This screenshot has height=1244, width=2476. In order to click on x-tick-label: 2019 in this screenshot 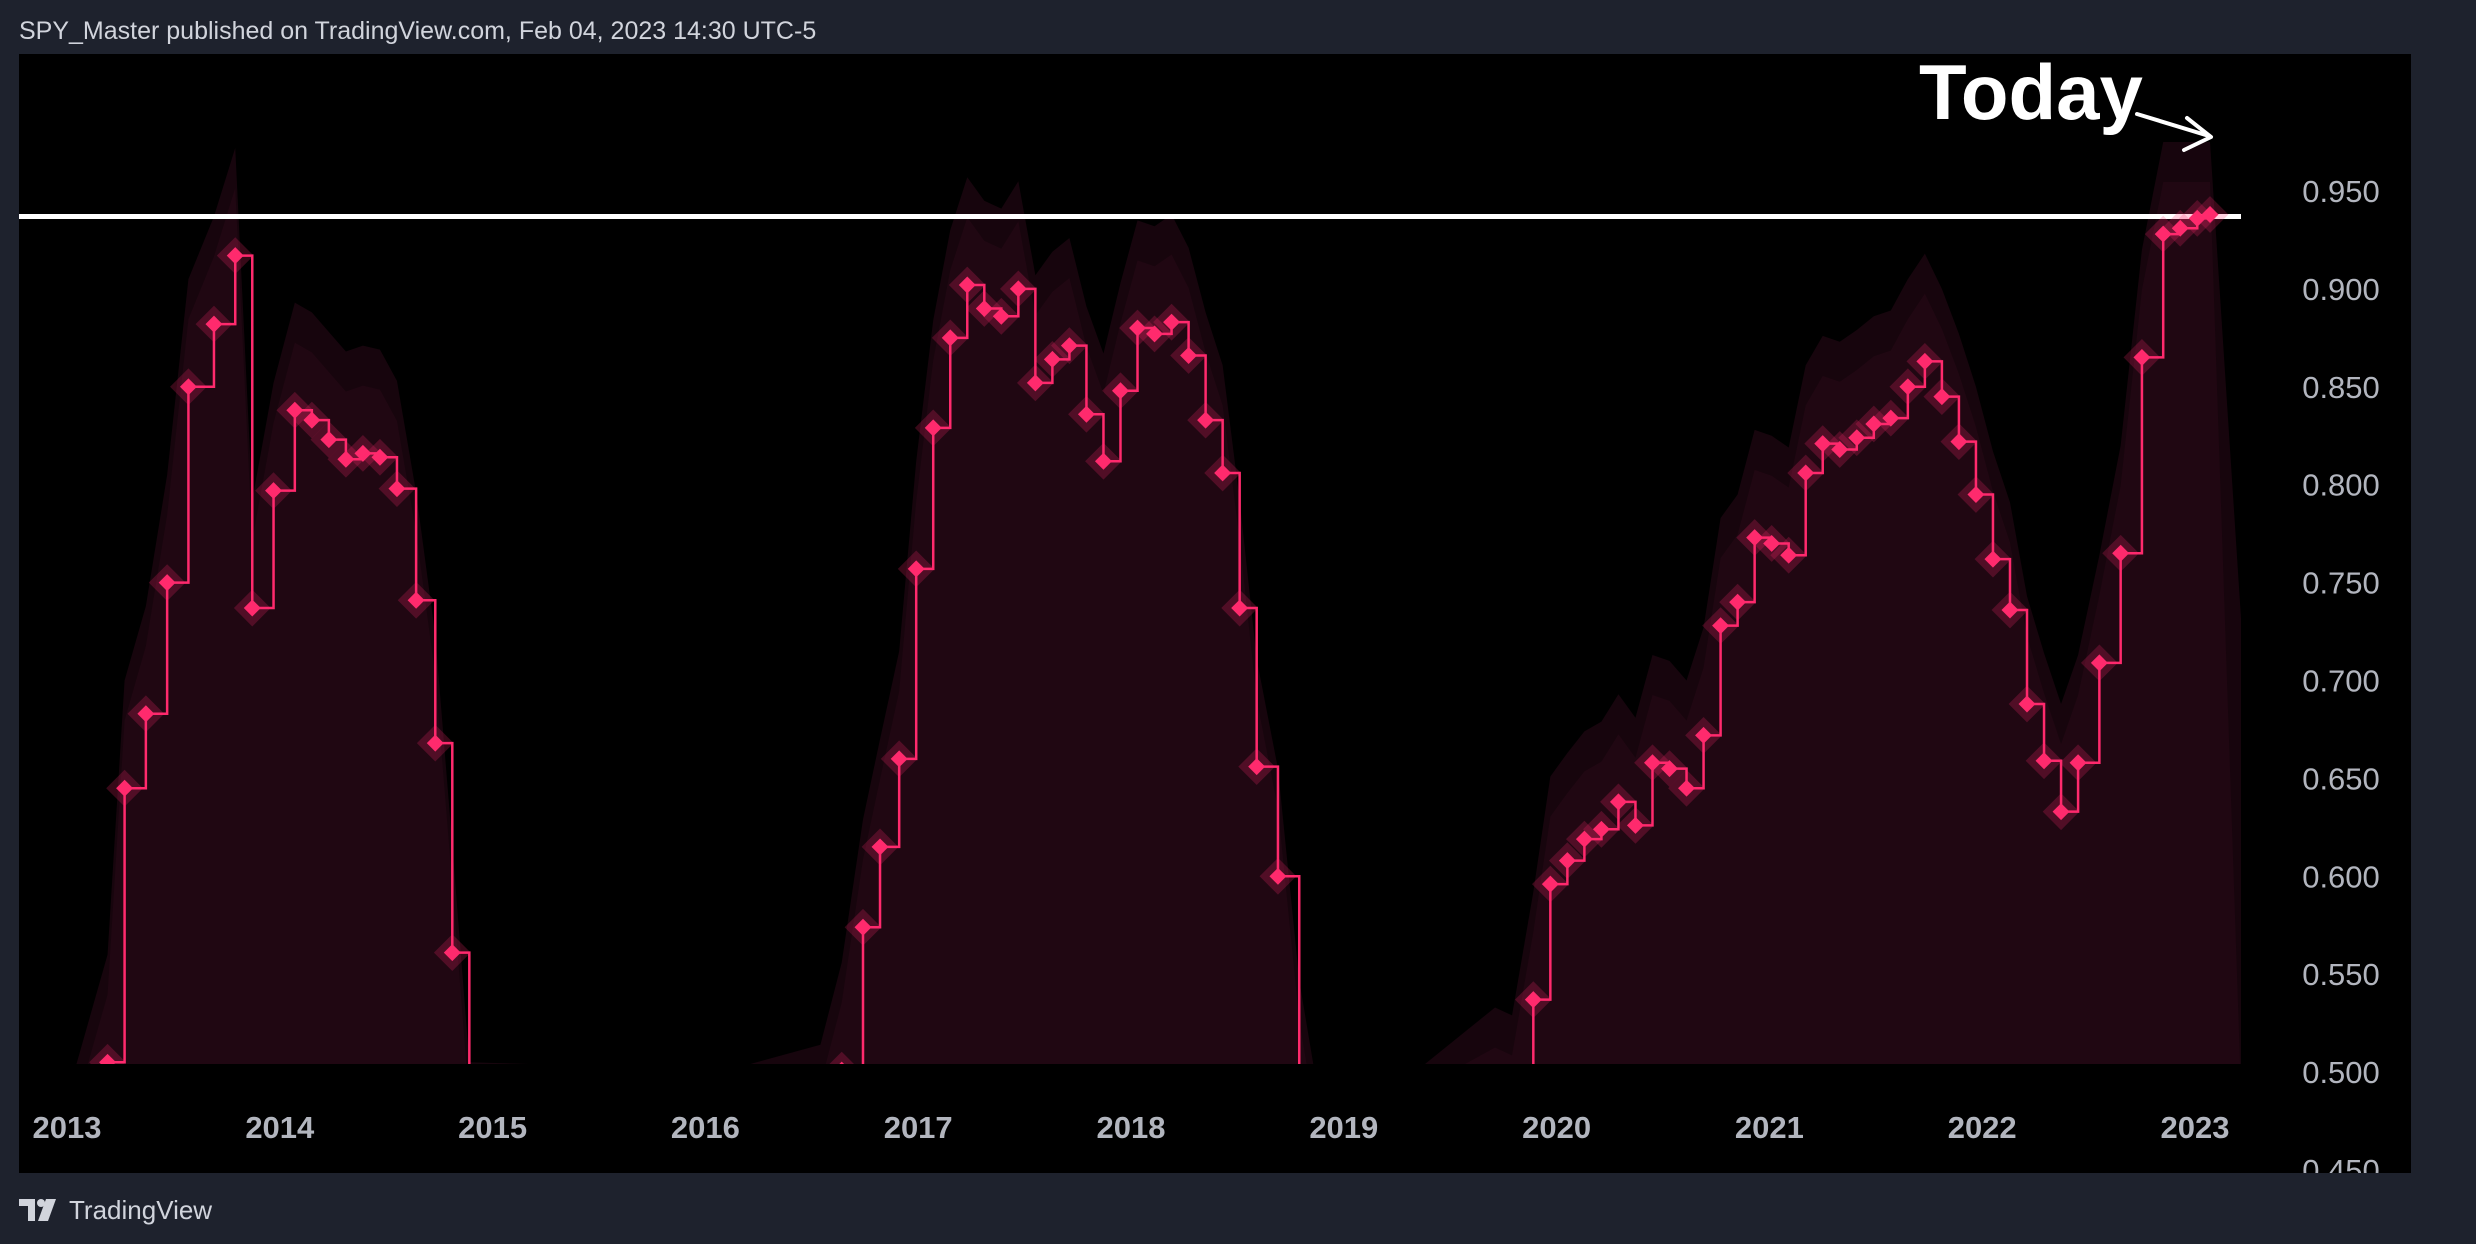, I will do `click(1343, 1127)`.